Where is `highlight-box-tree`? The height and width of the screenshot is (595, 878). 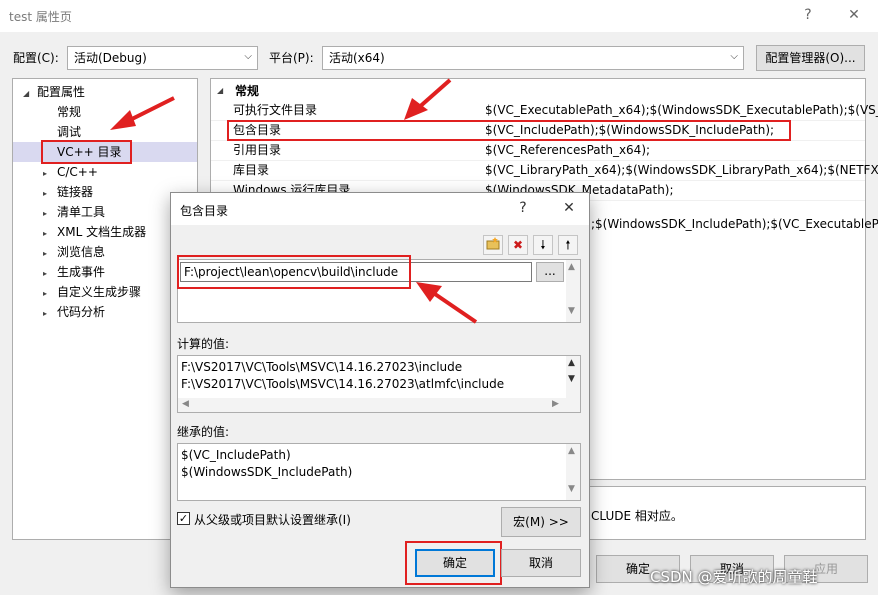 highlight-box-tree is located at coordinates (86, 152).